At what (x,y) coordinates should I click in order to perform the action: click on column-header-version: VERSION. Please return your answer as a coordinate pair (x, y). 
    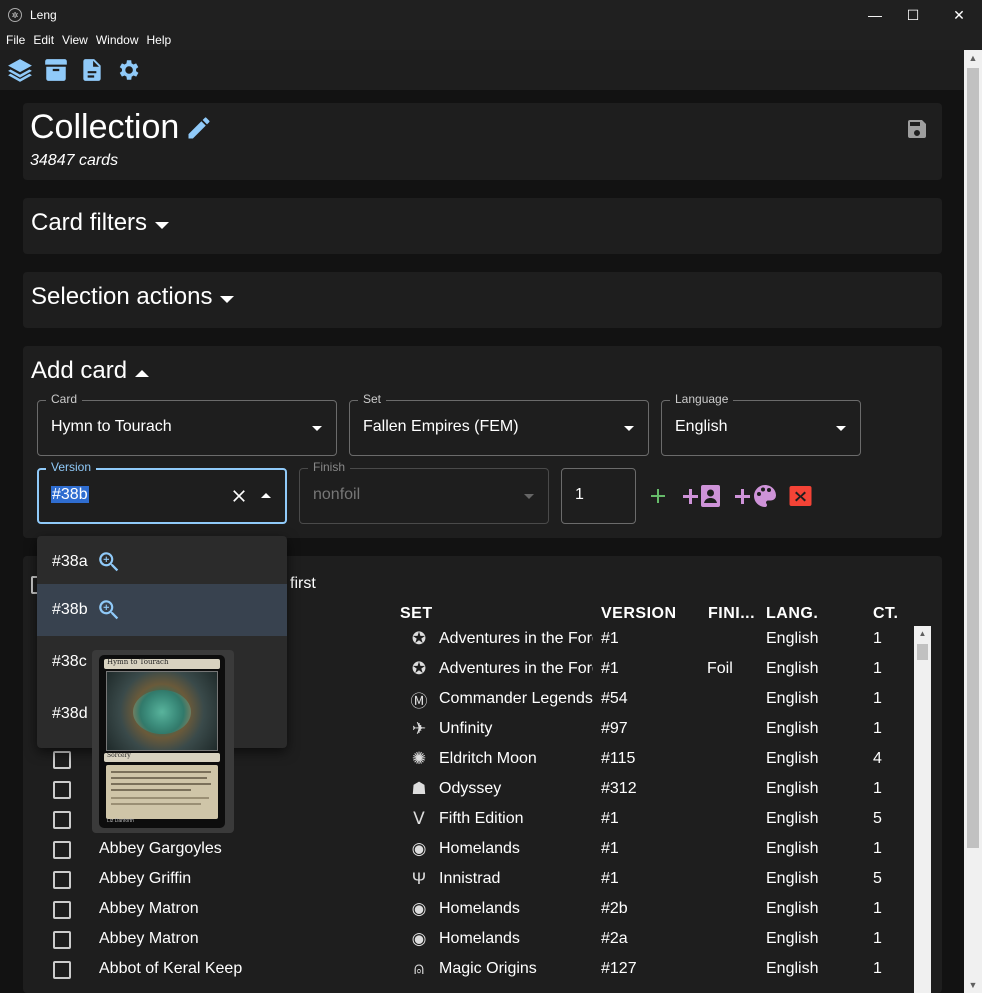
    Looking at the image, I should click on (639, 614).